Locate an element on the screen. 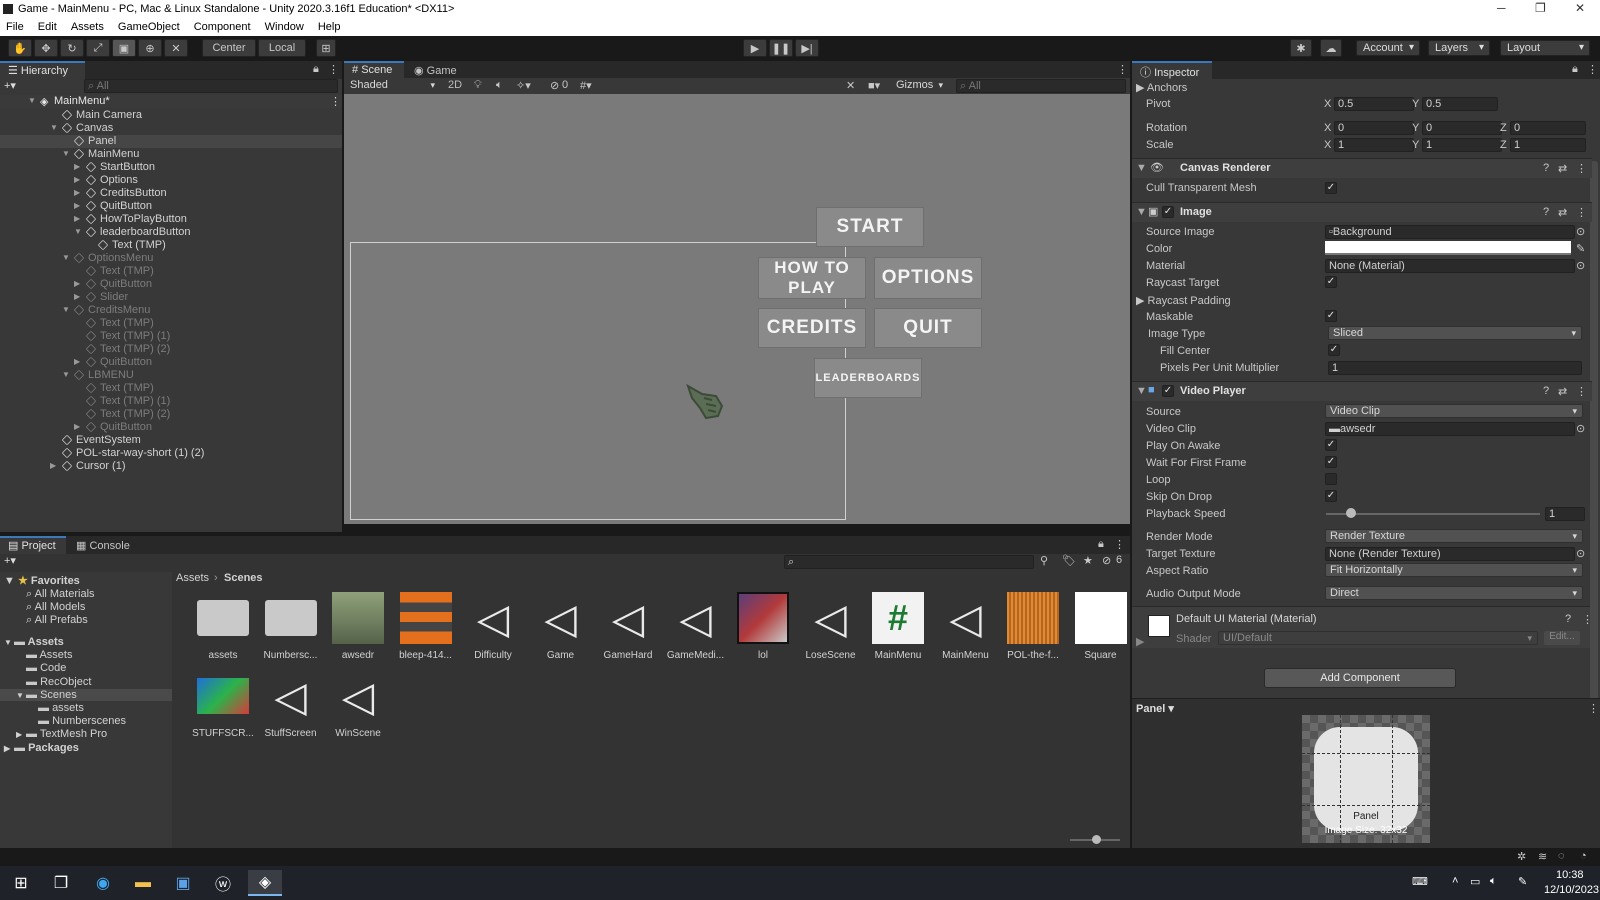  ppu-multiplier-field: 1 is located at coordinates (1455, 368).